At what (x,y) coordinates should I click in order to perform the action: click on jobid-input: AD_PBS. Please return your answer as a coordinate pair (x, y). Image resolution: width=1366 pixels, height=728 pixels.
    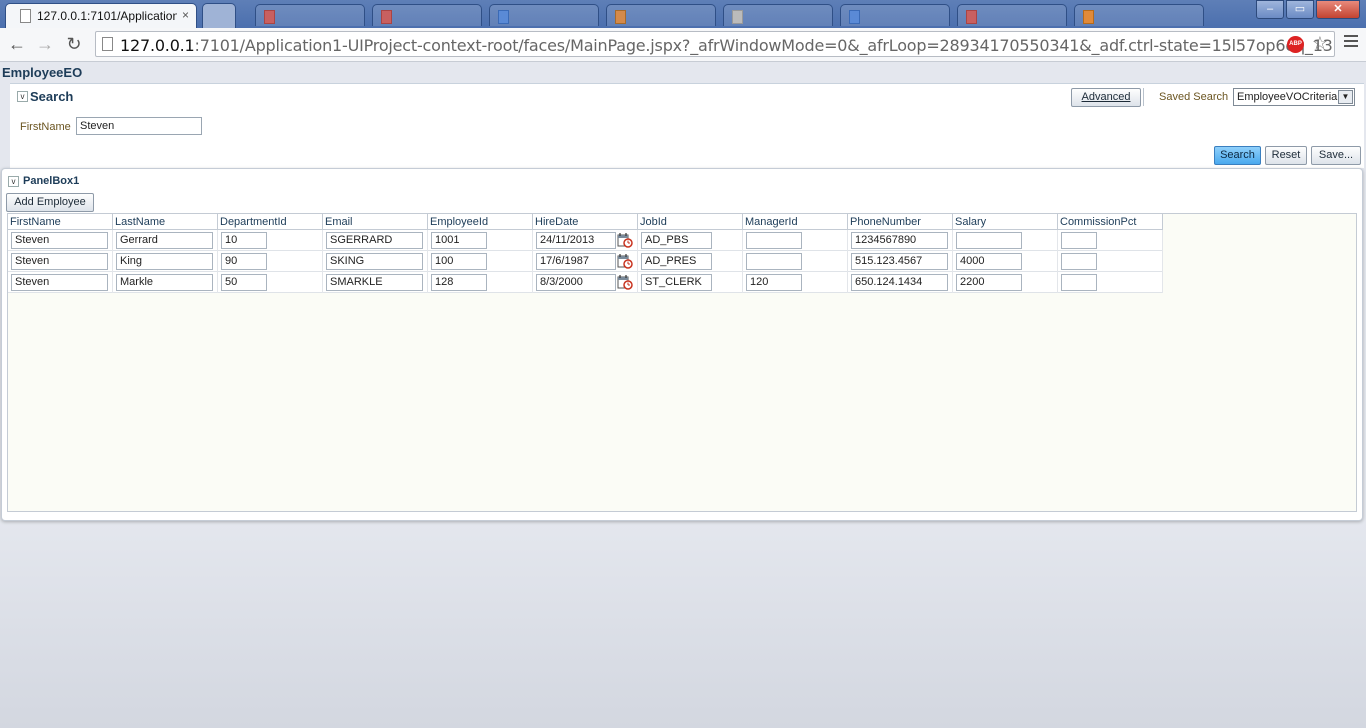
    Looking at the image, I should click on (676, 240).